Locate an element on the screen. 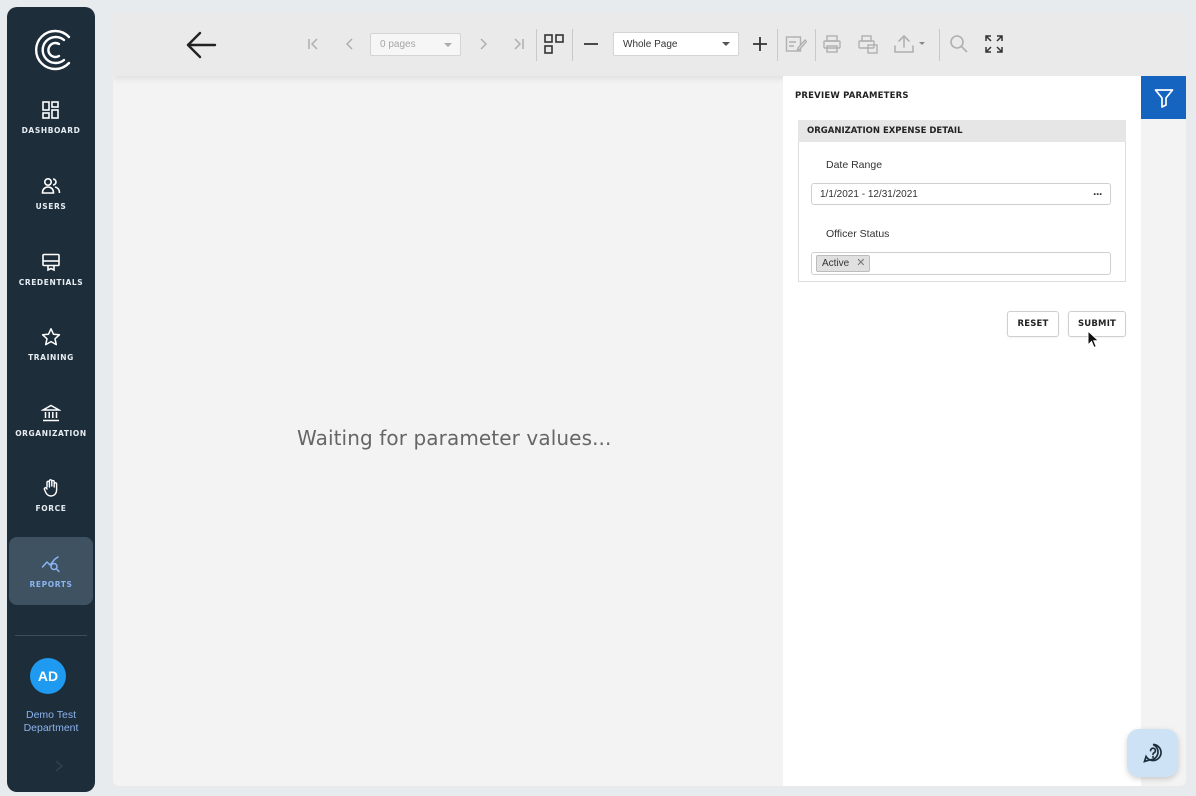 The width and height of the screenshot is (1196, 796). minus-icon is located at coordinates (591, 44).